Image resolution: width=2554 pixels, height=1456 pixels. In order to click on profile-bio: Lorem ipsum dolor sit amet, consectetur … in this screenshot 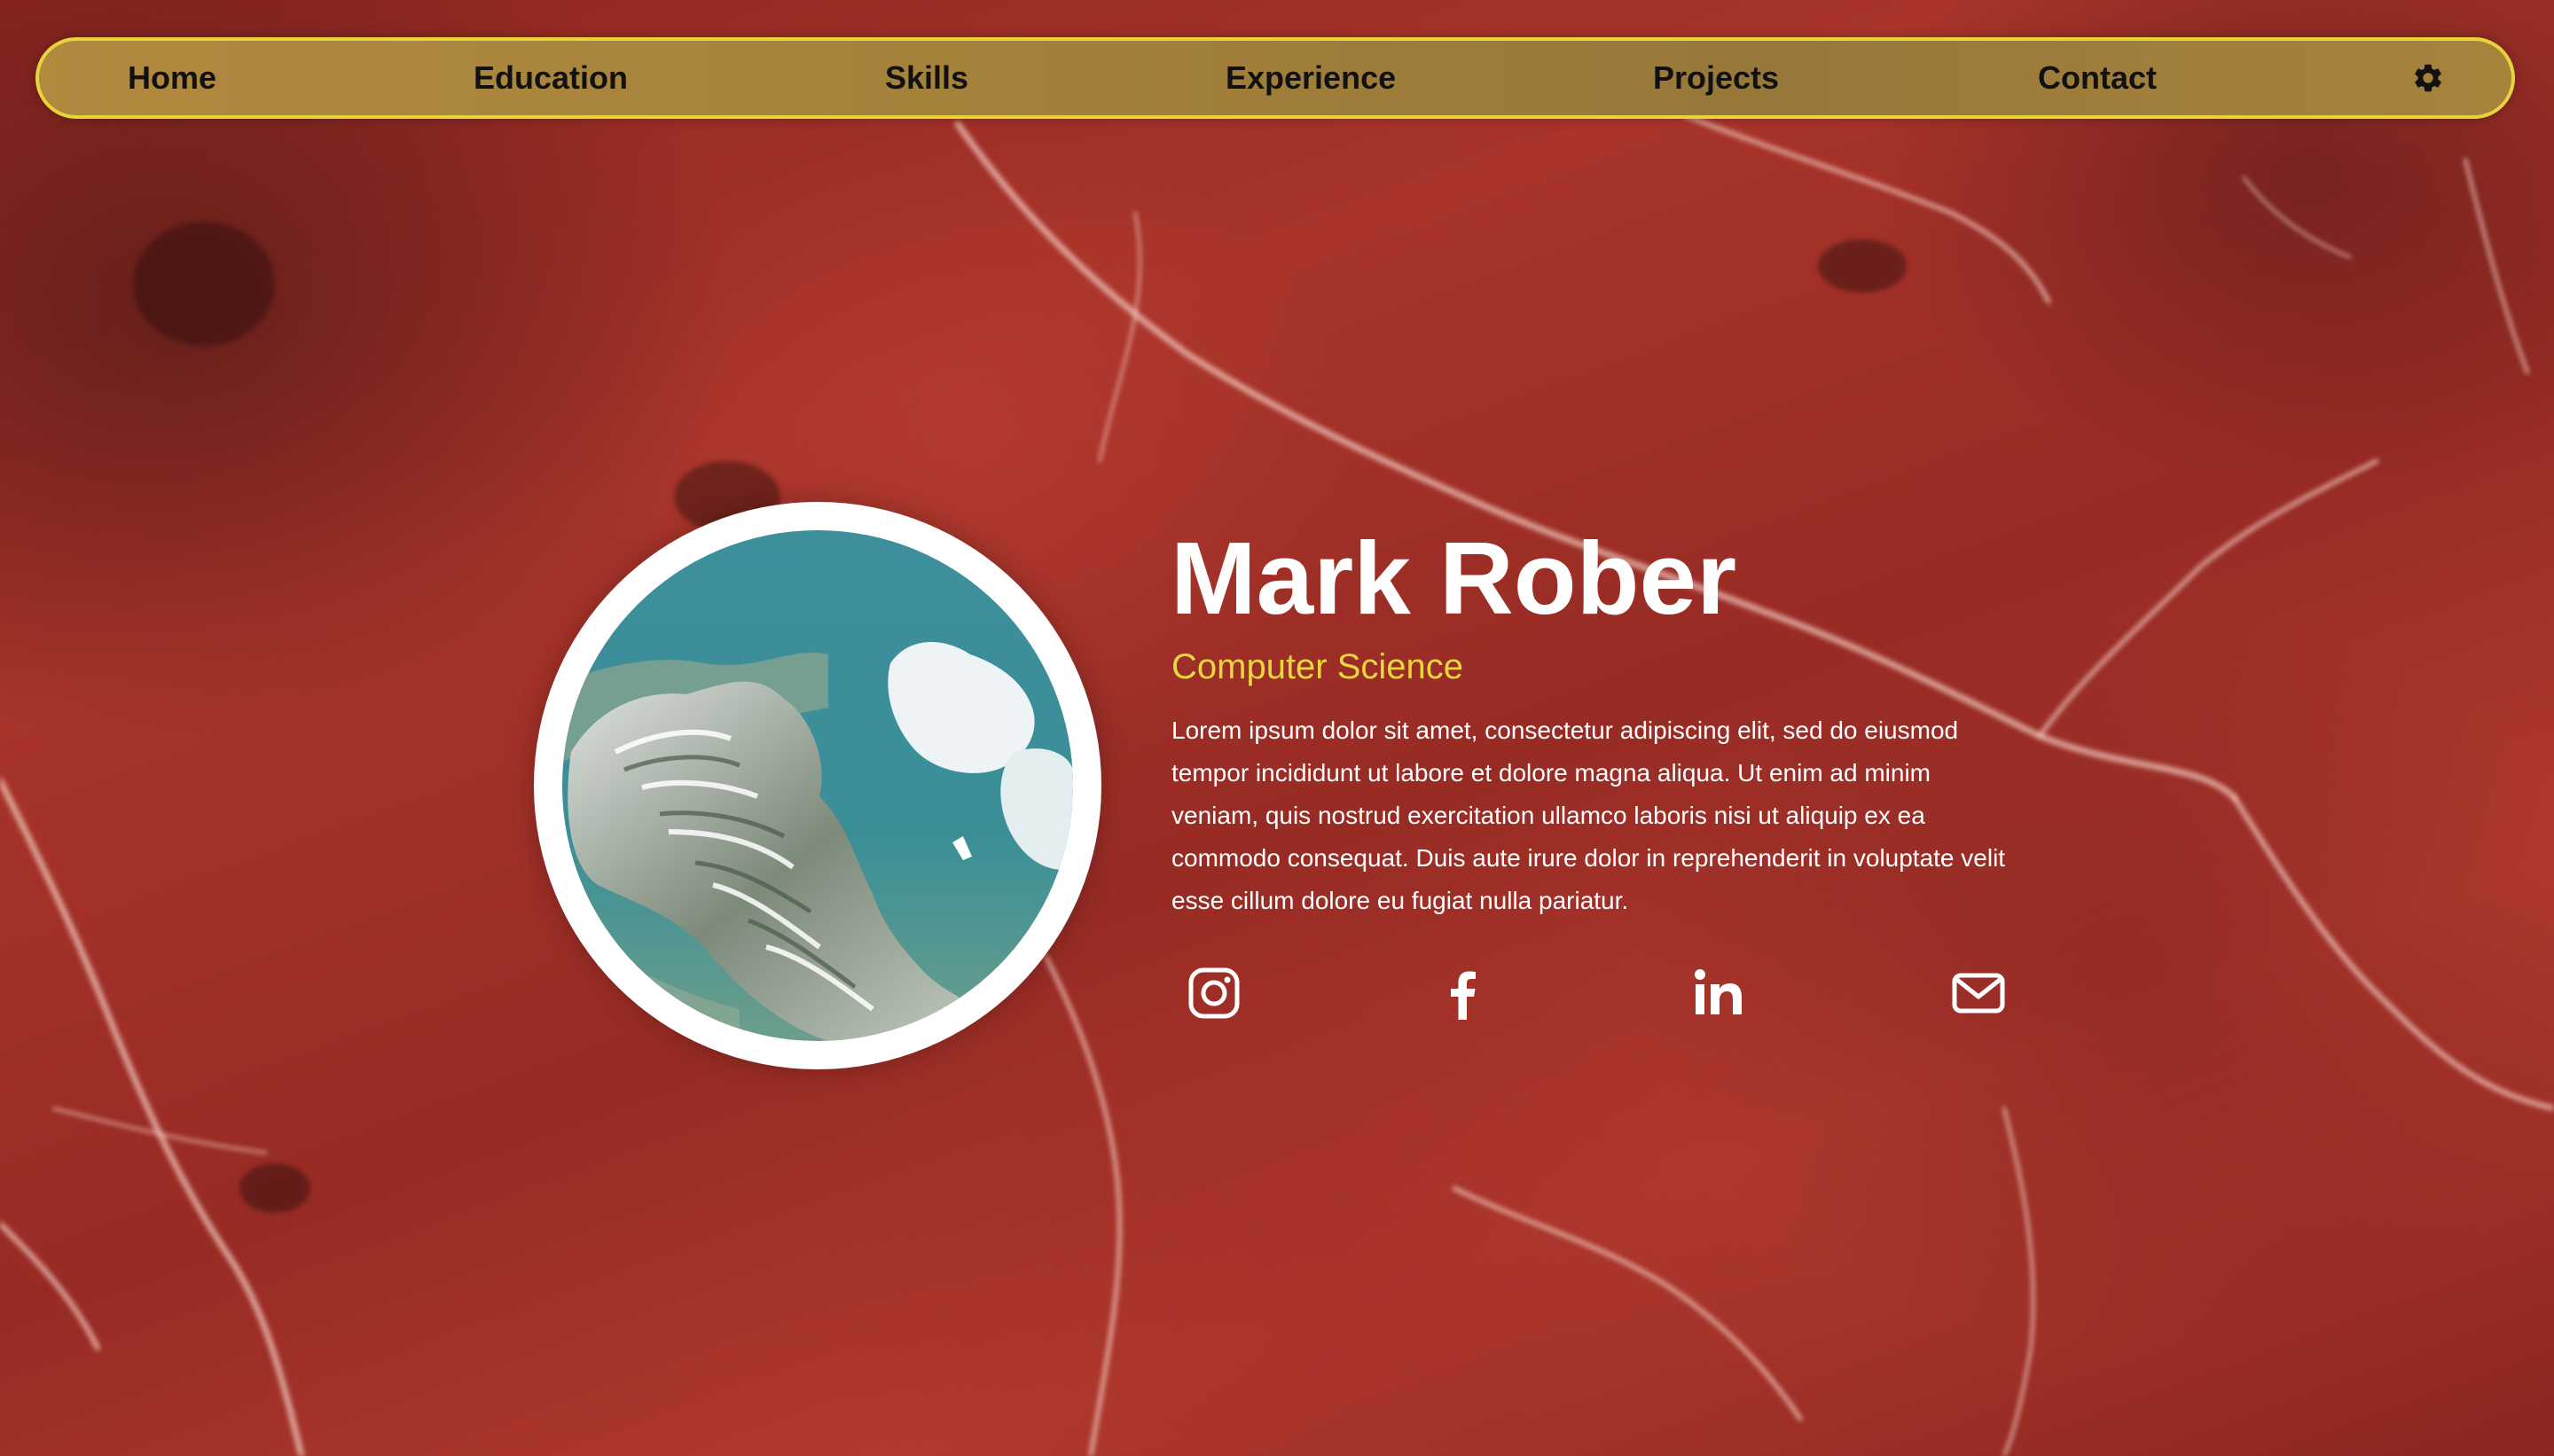, I will do `click(1588, 815)`.